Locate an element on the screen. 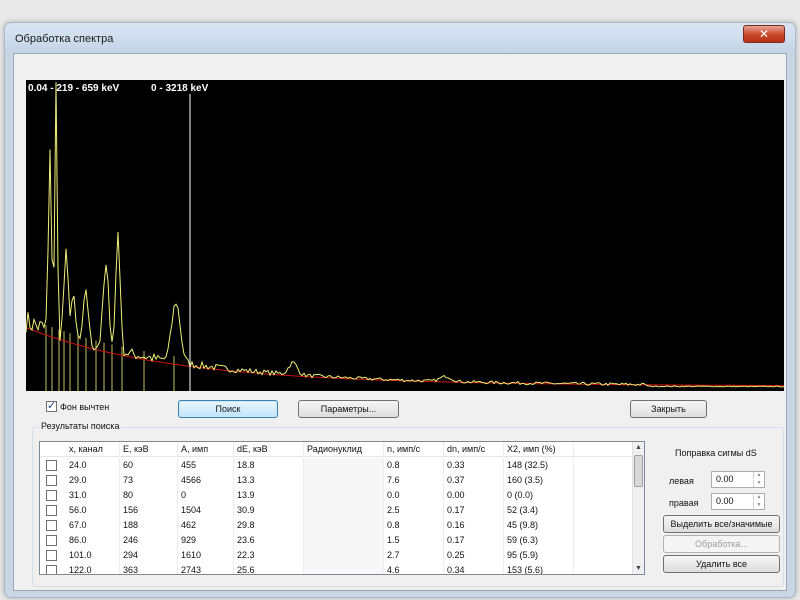  cell-area: 455 is located at coordinates (206, 465).